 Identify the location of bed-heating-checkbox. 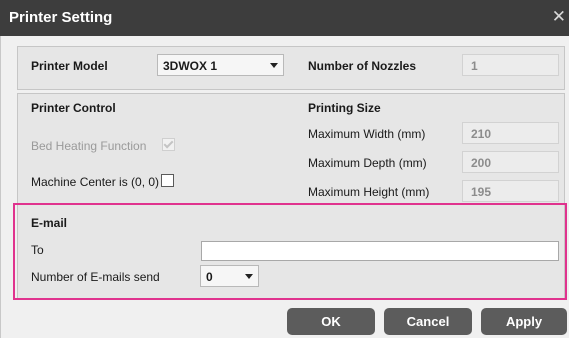
(168, 144).